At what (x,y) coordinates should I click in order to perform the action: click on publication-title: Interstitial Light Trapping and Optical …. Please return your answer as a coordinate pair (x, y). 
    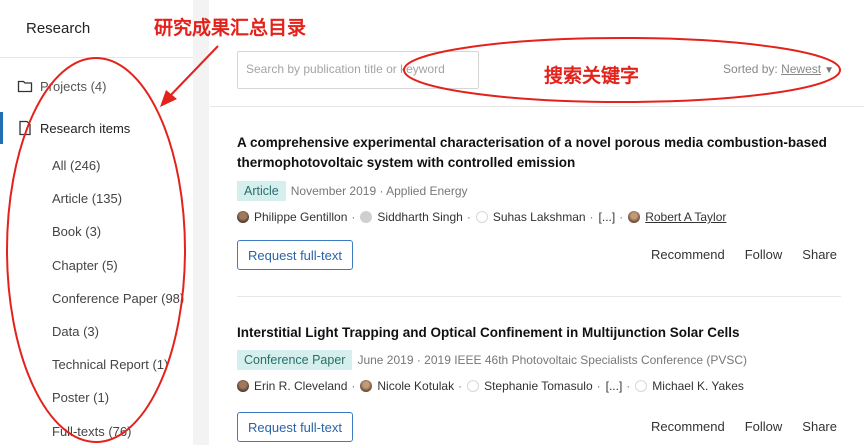
    Looking at the image, I should click on (539, 333).